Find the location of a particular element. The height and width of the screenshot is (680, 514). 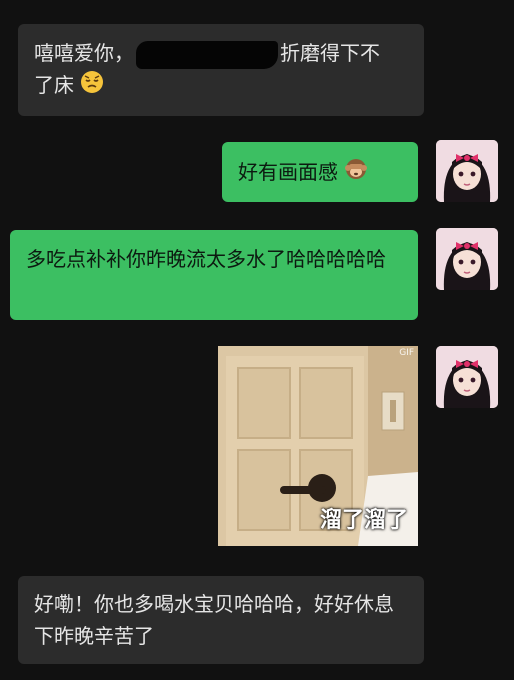

sticker-image: GIF 溜了溜了 is located at coordinates (318, 446).